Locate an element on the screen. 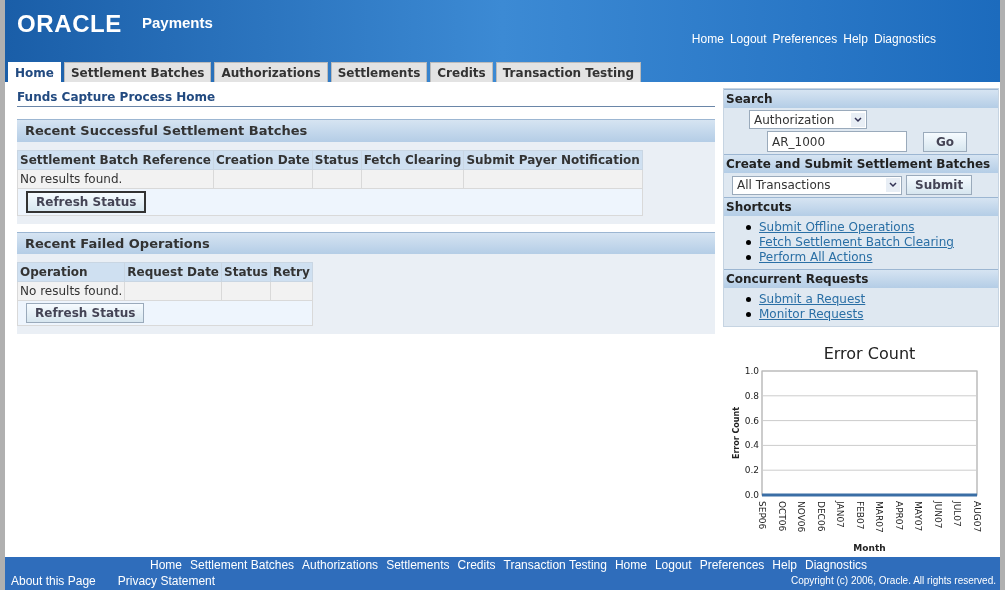 The image size is (1005, 590). footer-link: About this Page is located at coordinates (53, 581).